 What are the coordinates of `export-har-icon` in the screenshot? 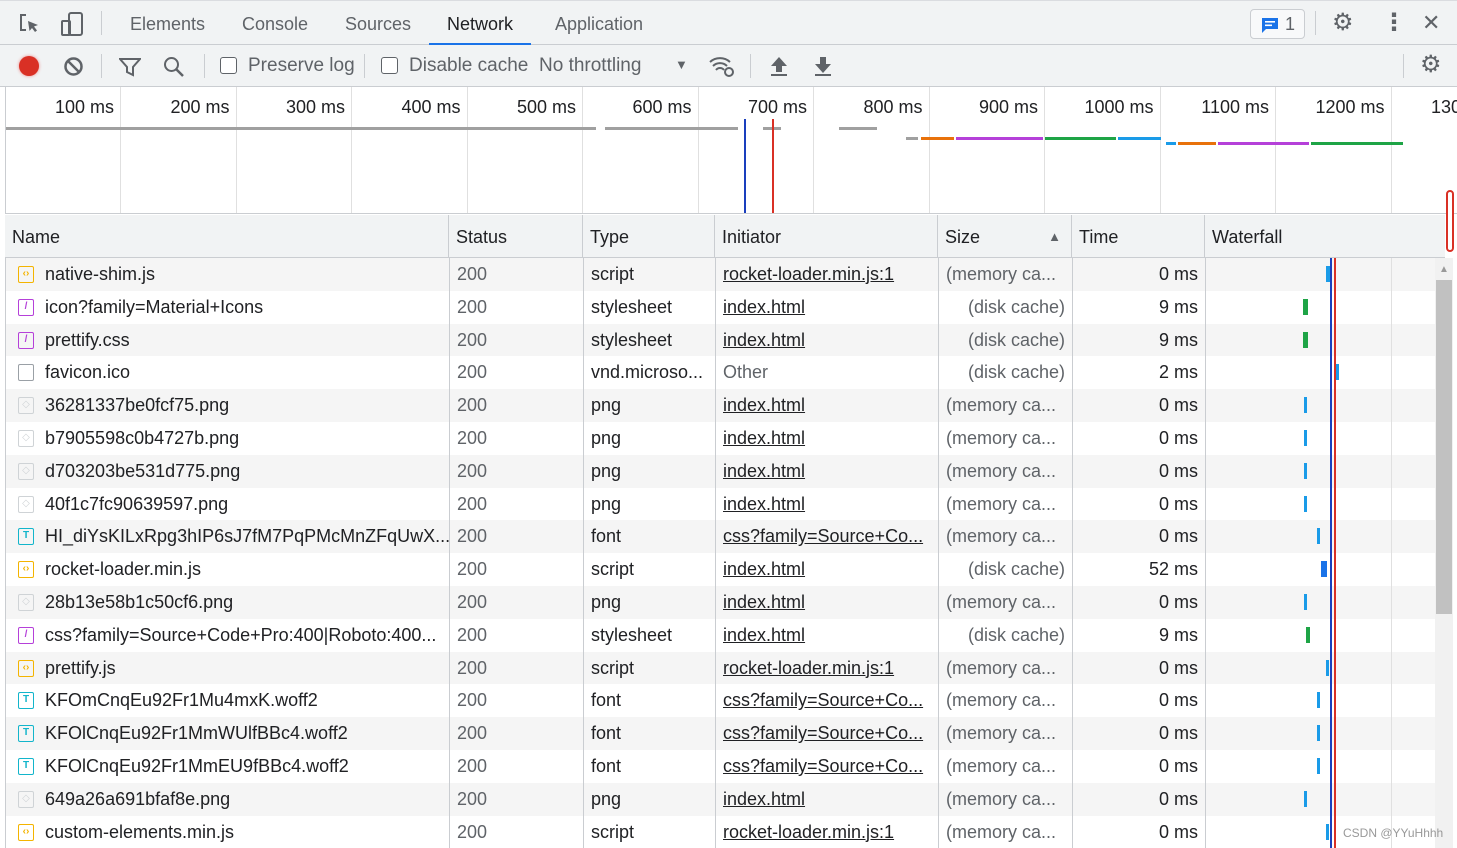 It's located at (823, 66).